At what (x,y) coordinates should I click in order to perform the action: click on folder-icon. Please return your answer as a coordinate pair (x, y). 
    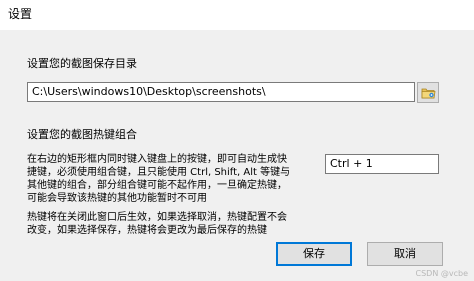
    Looking at the image, I should click on (428, 93).